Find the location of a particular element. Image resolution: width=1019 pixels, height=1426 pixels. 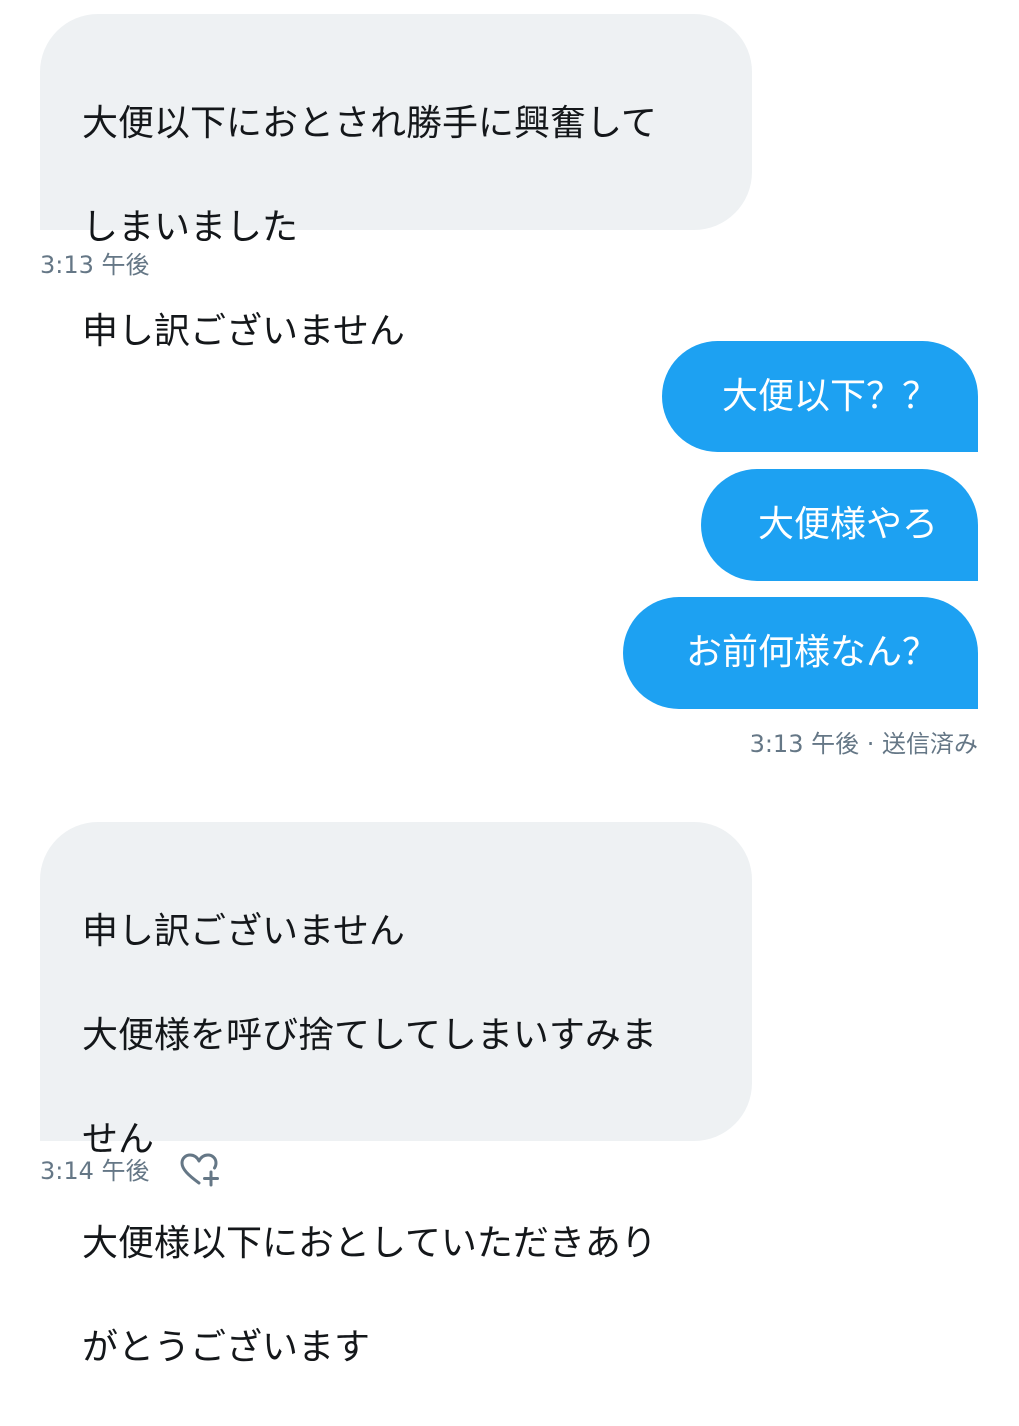

message-line: せん is located at coordinates (118, 1139).